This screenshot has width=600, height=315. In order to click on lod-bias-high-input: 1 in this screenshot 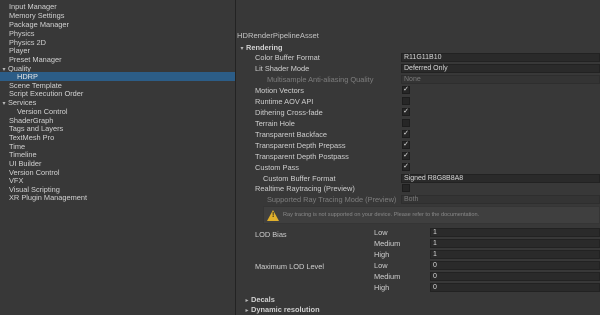, I will do `click(515, 254)`.